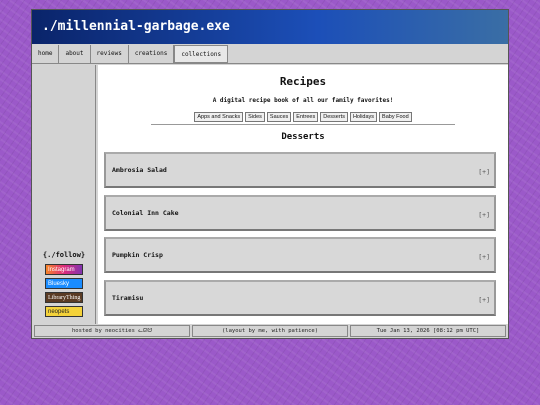 This screenshot has height=405, width=540. What do you see at coordinates (303, 137) in the screenshot?
I see `section-title: Desserts` at bounding box center [303, 137].